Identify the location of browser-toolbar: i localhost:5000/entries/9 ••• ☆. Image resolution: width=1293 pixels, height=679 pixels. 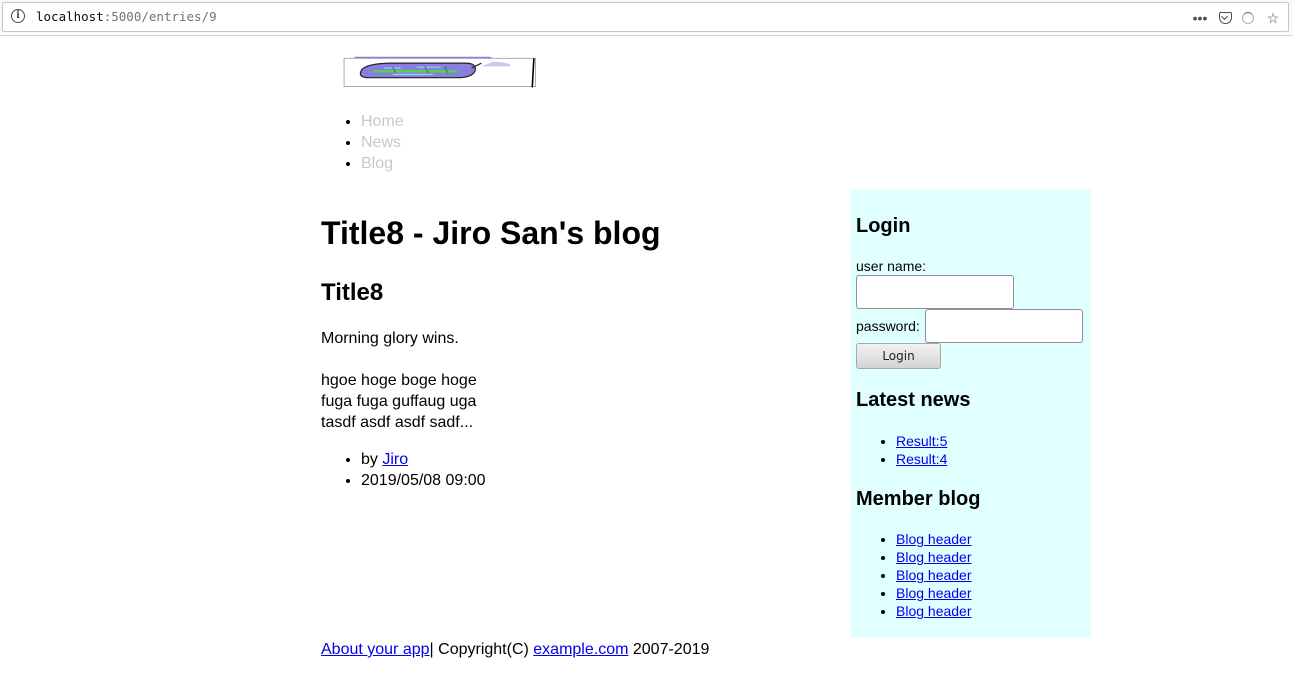
(646, 18).